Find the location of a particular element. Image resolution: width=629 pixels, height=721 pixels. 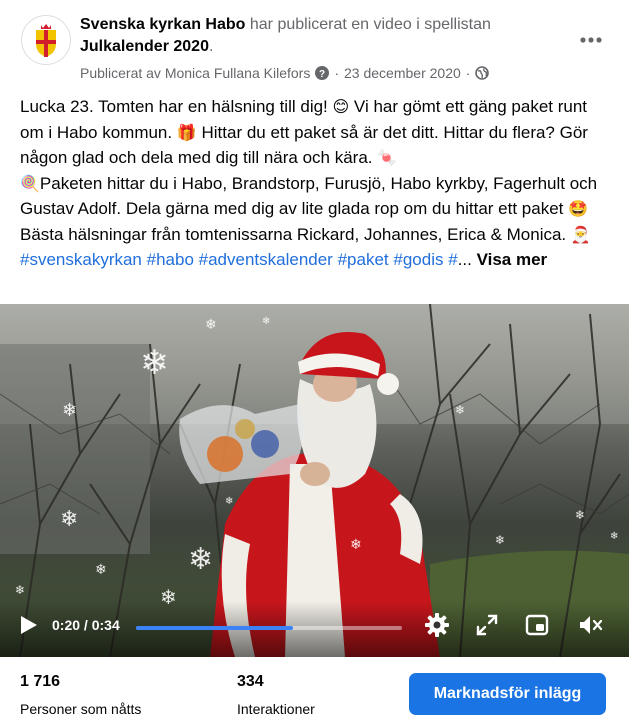

playlist-suffix: . is located at coordinates (211, 46).